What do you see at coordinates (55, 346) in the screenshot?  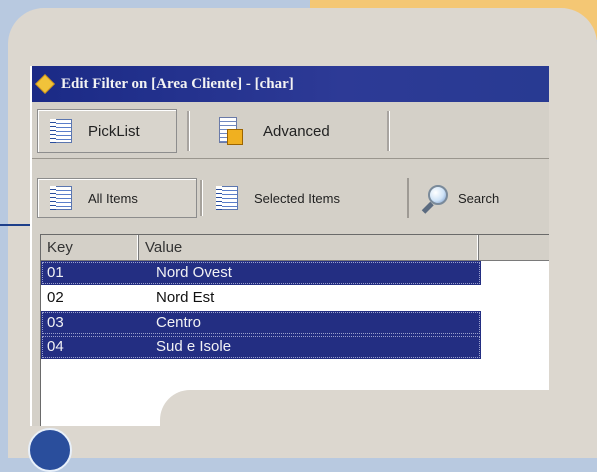 I see `cell-key: 04` at bounding box center [55, 346].